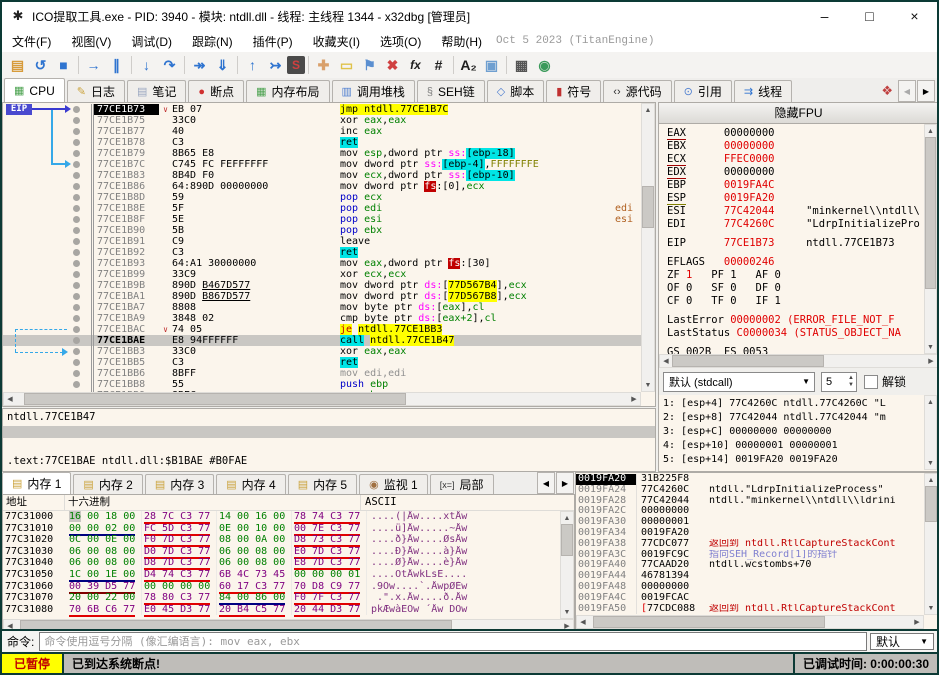 This screenshot has width=939, height=675. I want to click on disasm-row: 77CE1B8F 5E pop esi esi, so click(322, 219).